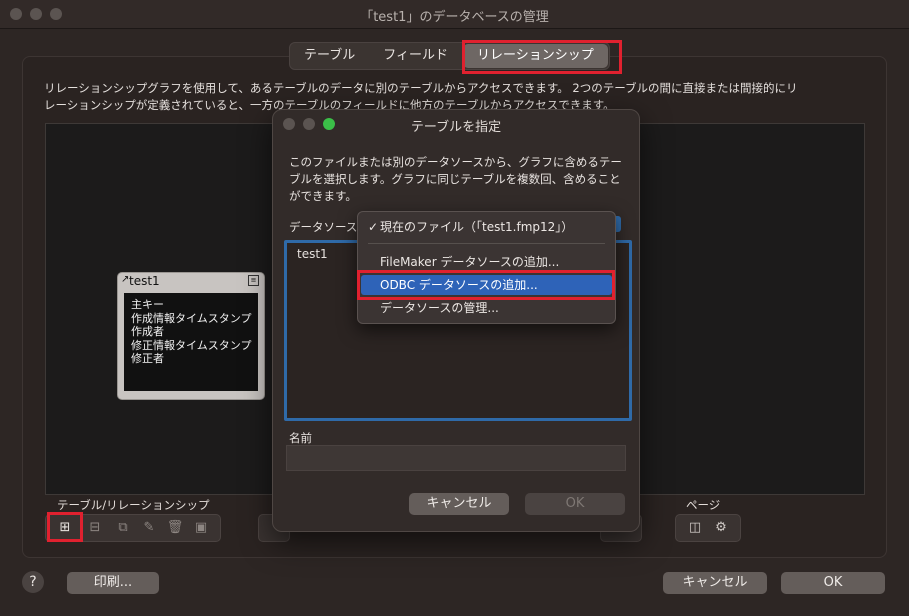  I want to click on dialog-cancel-button: キャンセル, so click(459, 504).